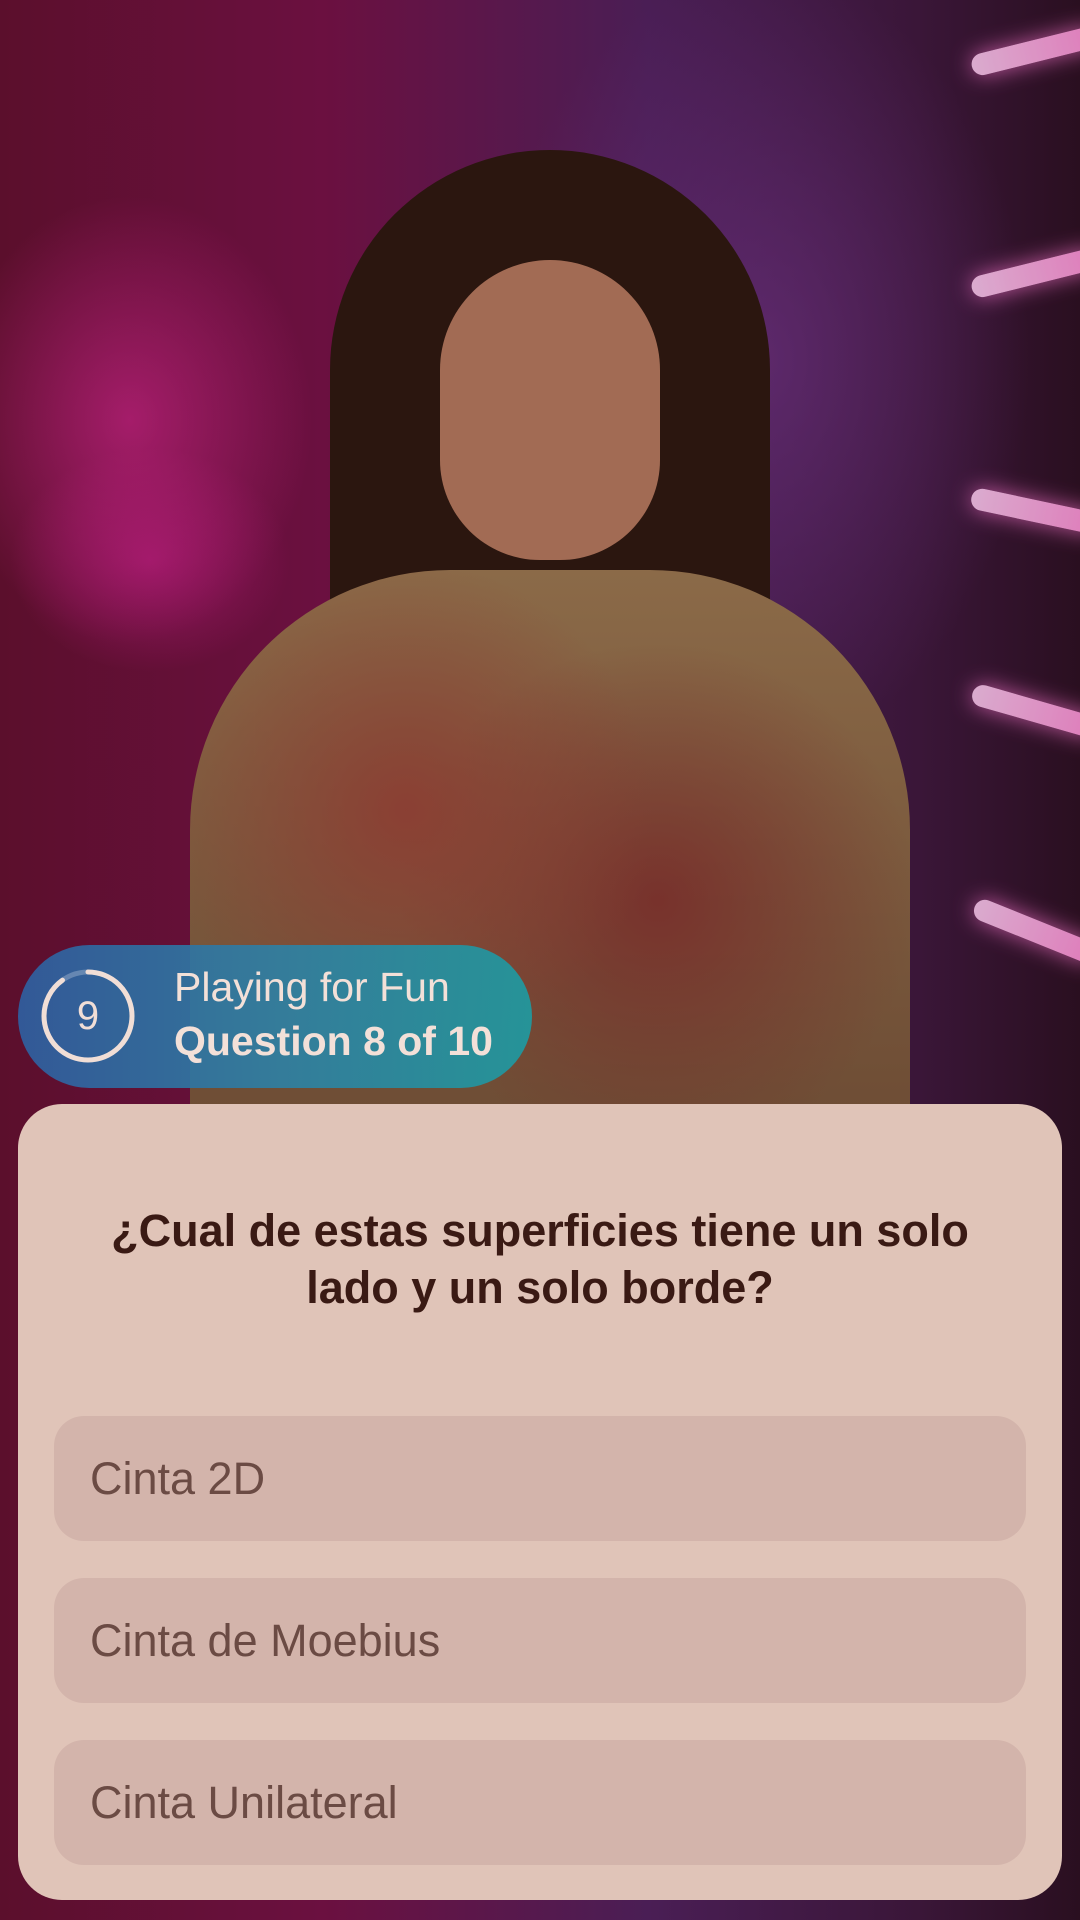  I want to click on answer-option-1: Cinta 2D, so click(540, 1478).